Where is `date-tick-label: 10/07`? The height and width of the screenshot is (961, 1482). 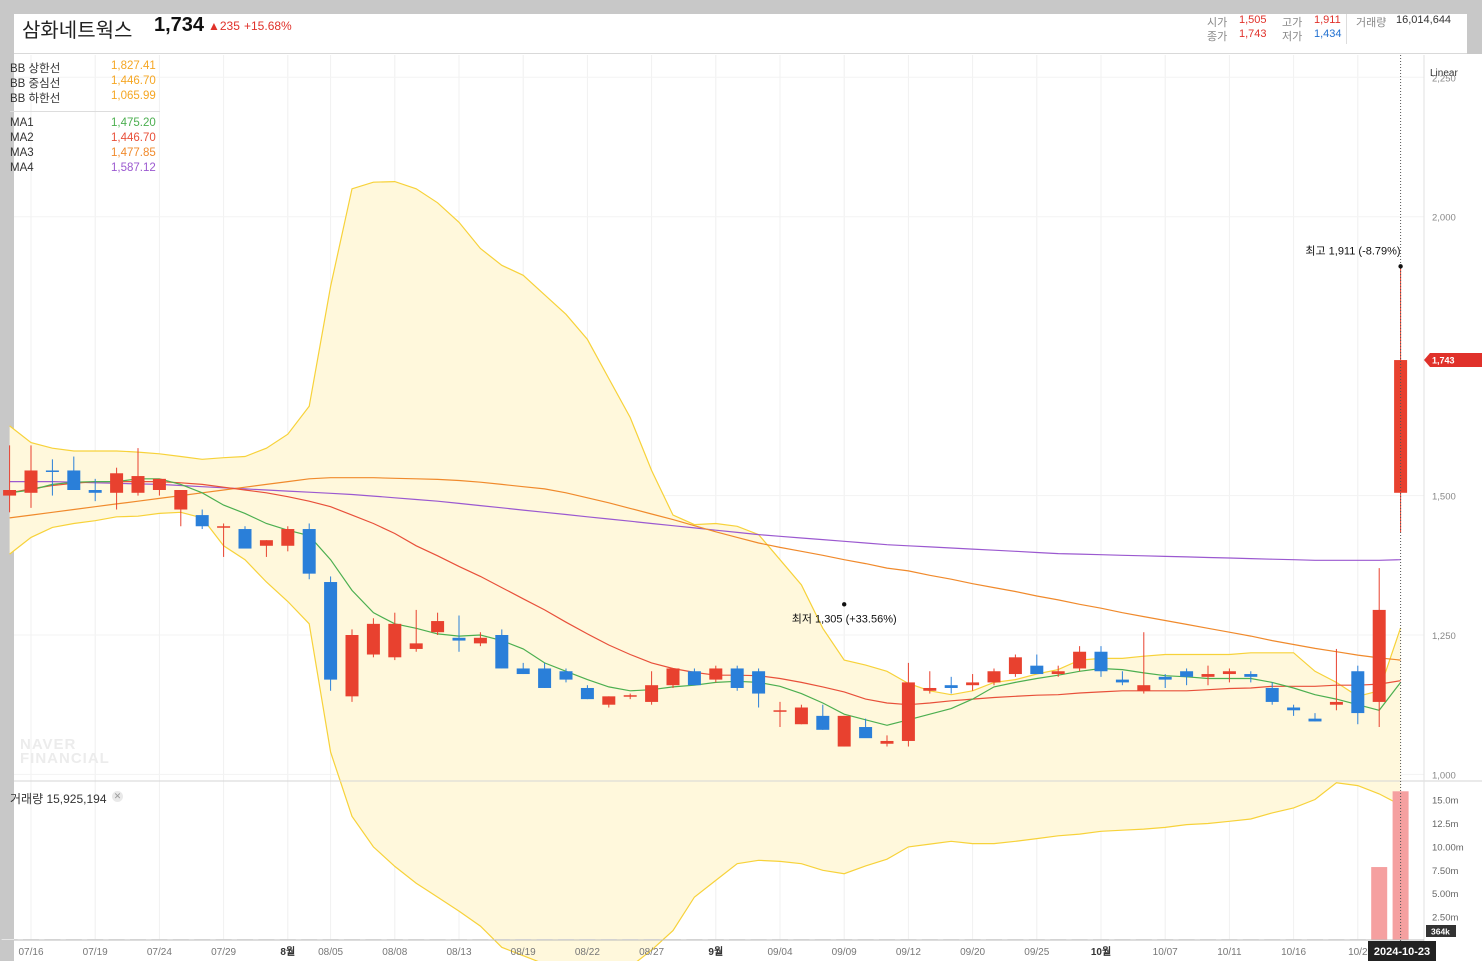
date-tick-label: 10/07 is located at coordinates (1165, 952).